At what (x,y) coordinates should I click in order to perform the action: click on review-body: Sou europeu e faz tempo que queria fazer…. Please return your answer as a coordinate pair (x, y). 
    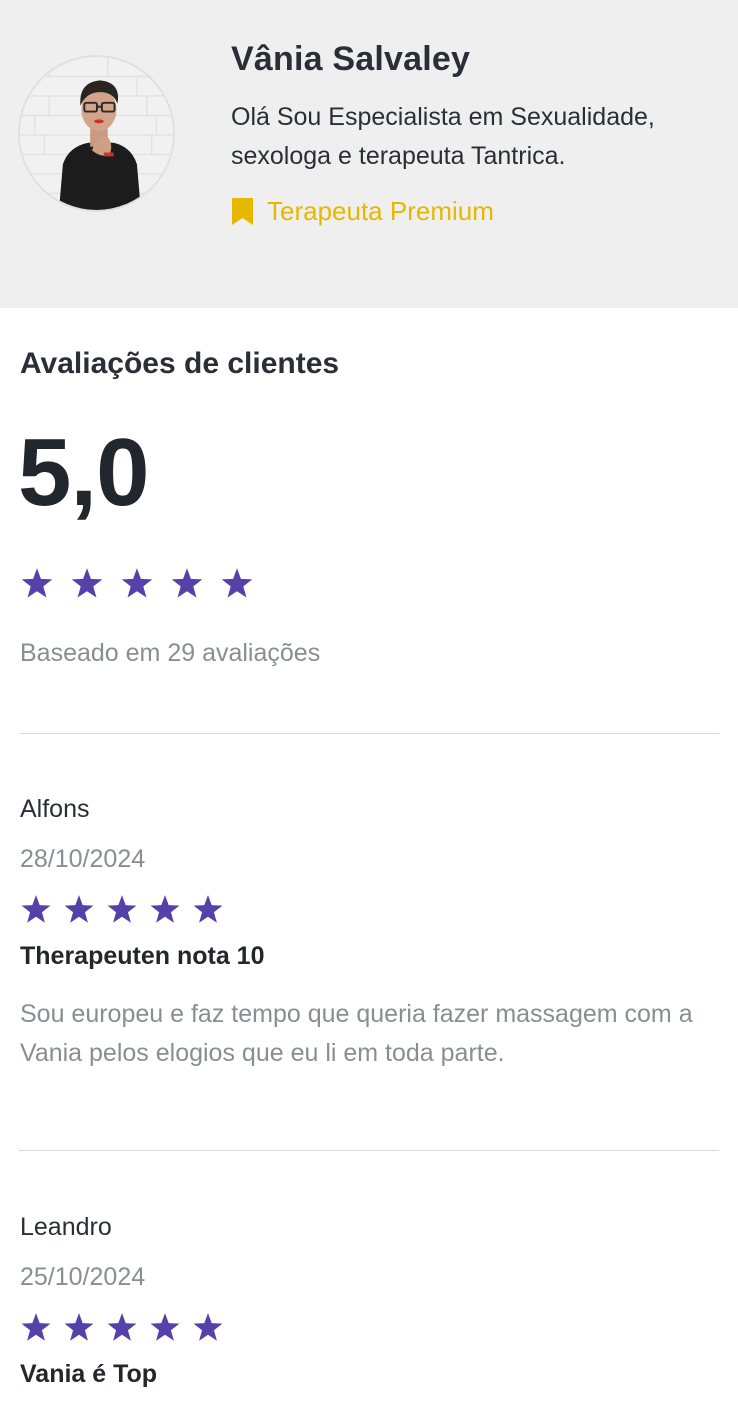
    Looking at the image, I should click on (356, 1033).